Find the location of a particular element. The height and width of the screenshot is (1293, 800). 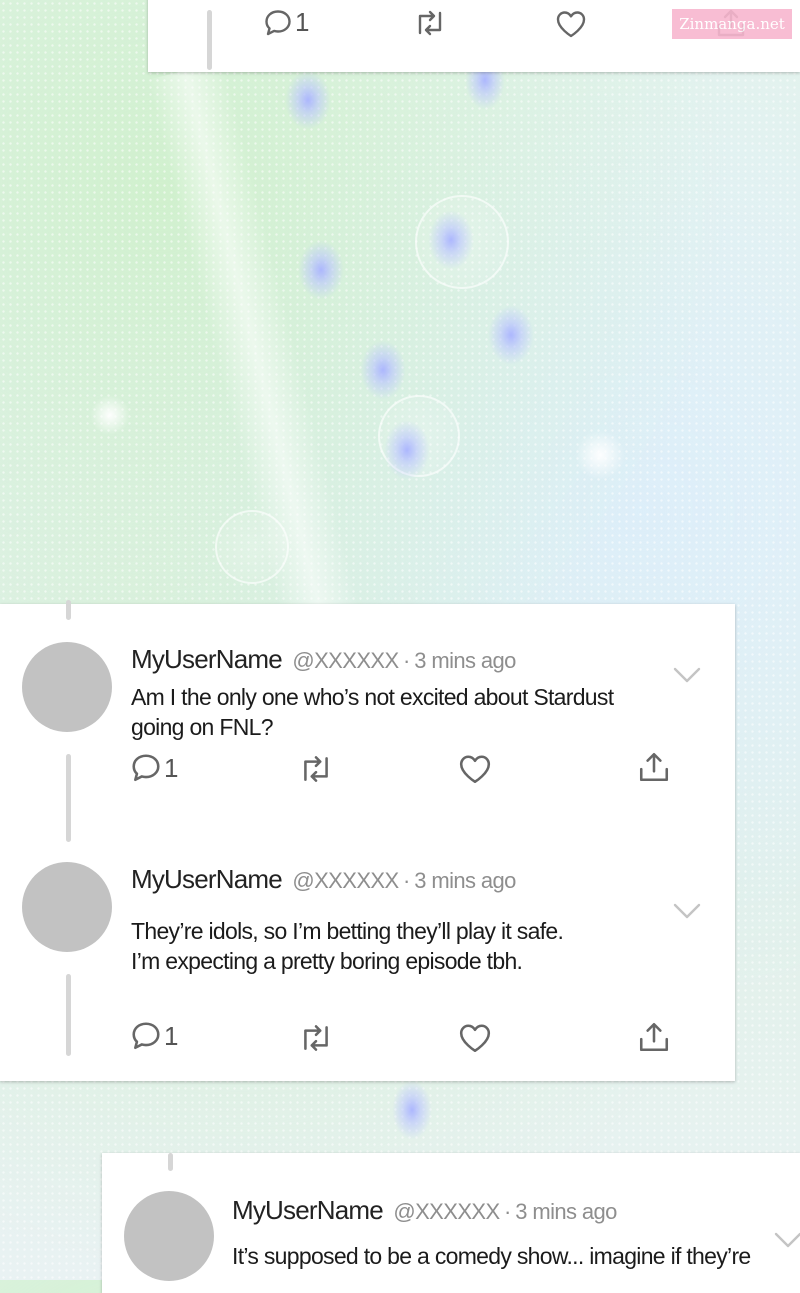

watermark: Zinmanga.net is located at coordinates (732, 24).